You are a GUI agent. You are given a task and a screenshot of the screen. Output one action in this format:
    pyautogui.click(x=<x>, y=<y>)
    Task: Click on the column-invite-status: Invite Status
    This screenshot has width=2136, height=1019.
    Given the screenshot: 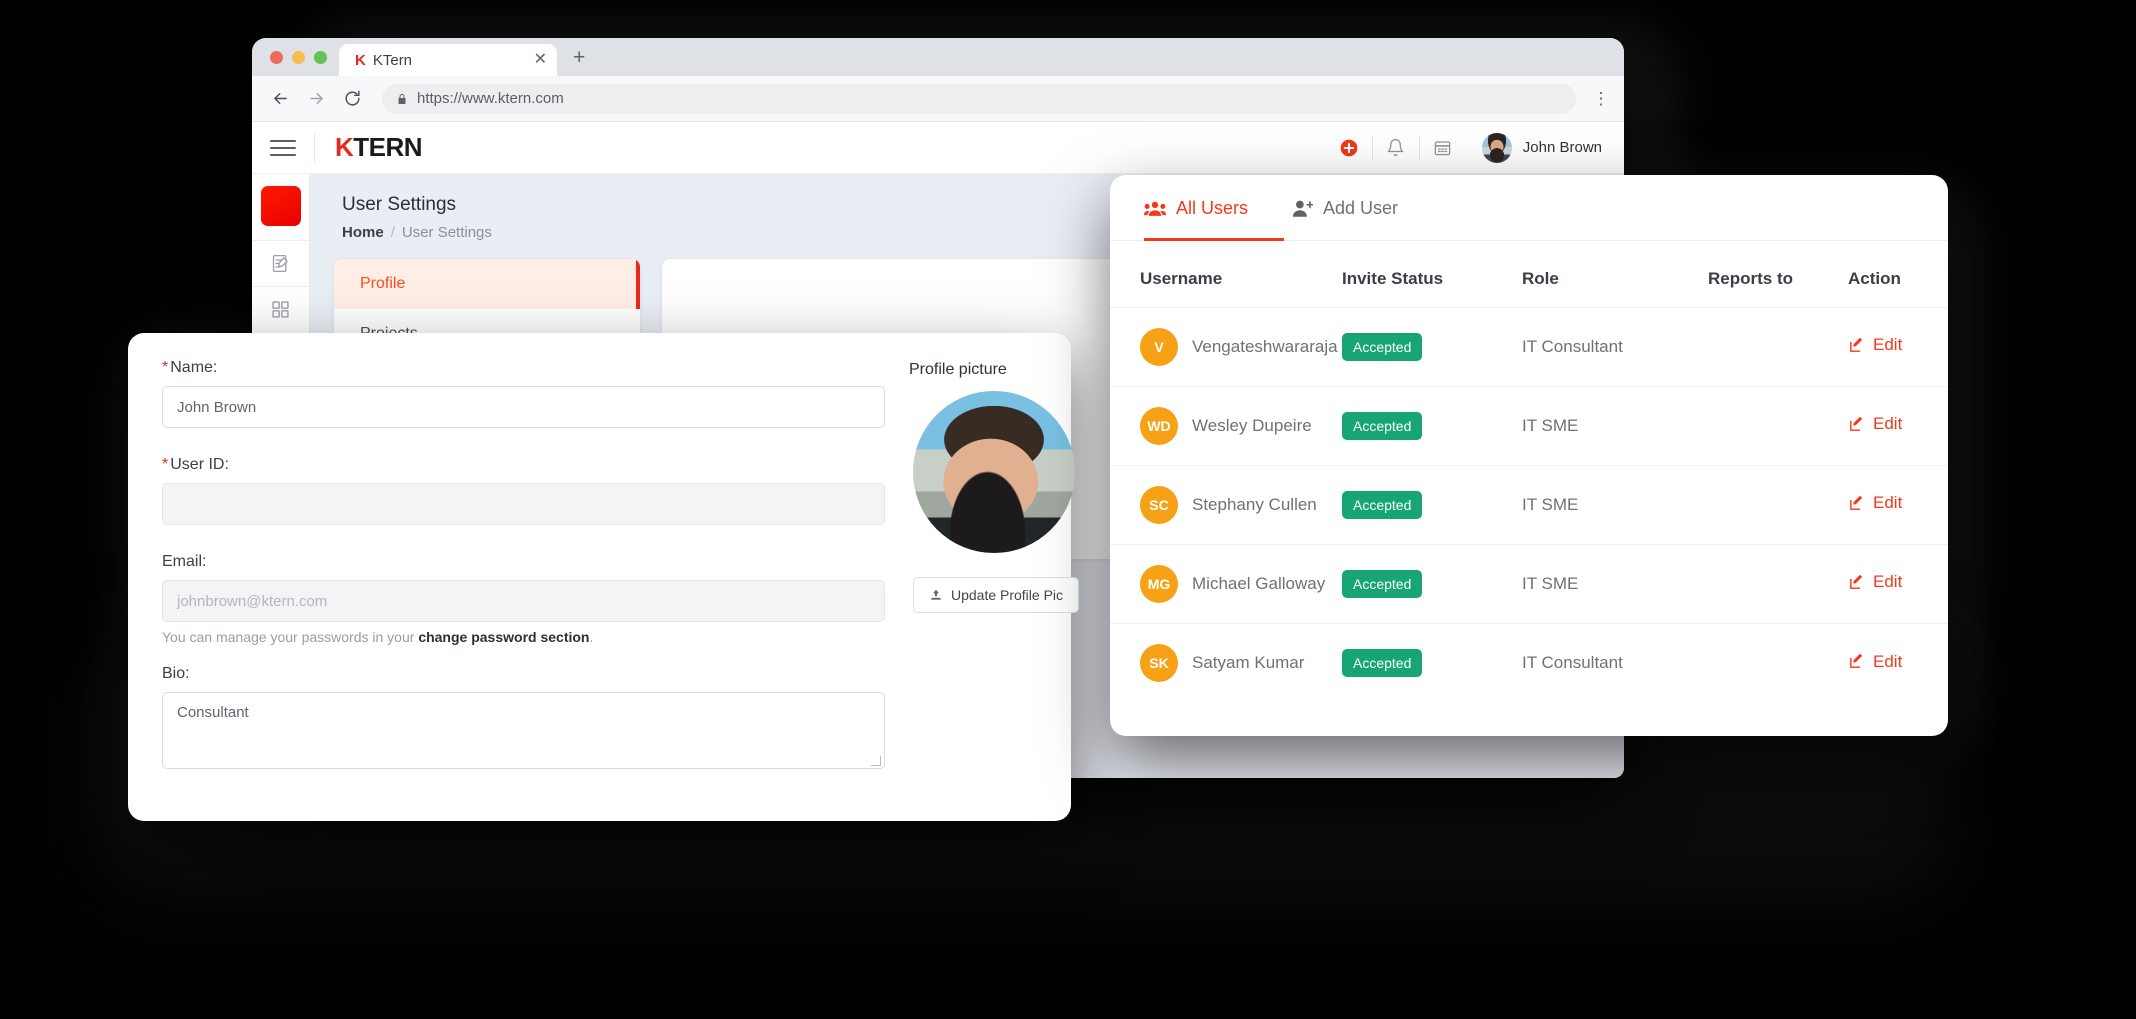 What is the action you would take?
    pyautogui.click(x=1432, y=281)
    